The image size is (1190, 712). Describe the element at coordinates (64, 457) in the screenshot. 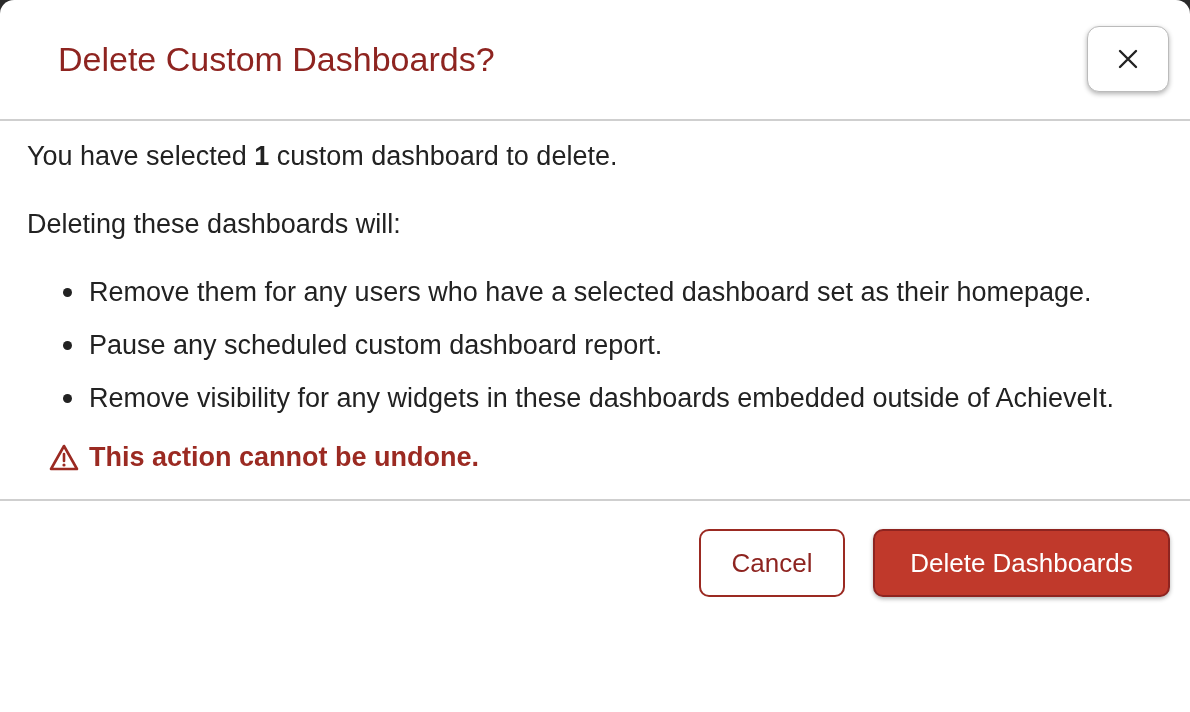

I see `warning-icon` at that location.